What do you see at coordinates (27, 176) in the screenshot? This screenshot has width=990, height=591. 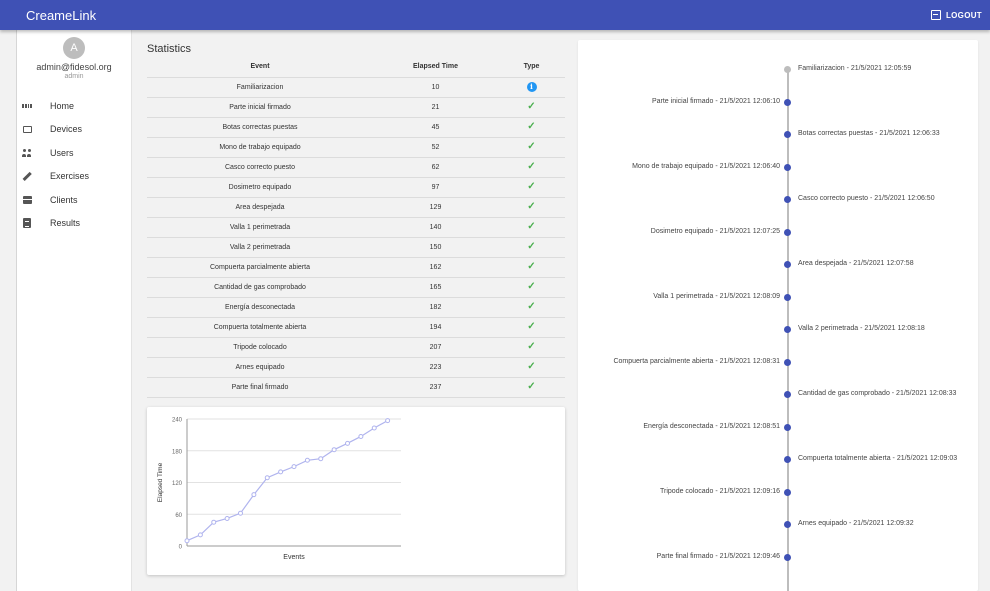 I see `pencil-icon` at bounding box center [27, 176].